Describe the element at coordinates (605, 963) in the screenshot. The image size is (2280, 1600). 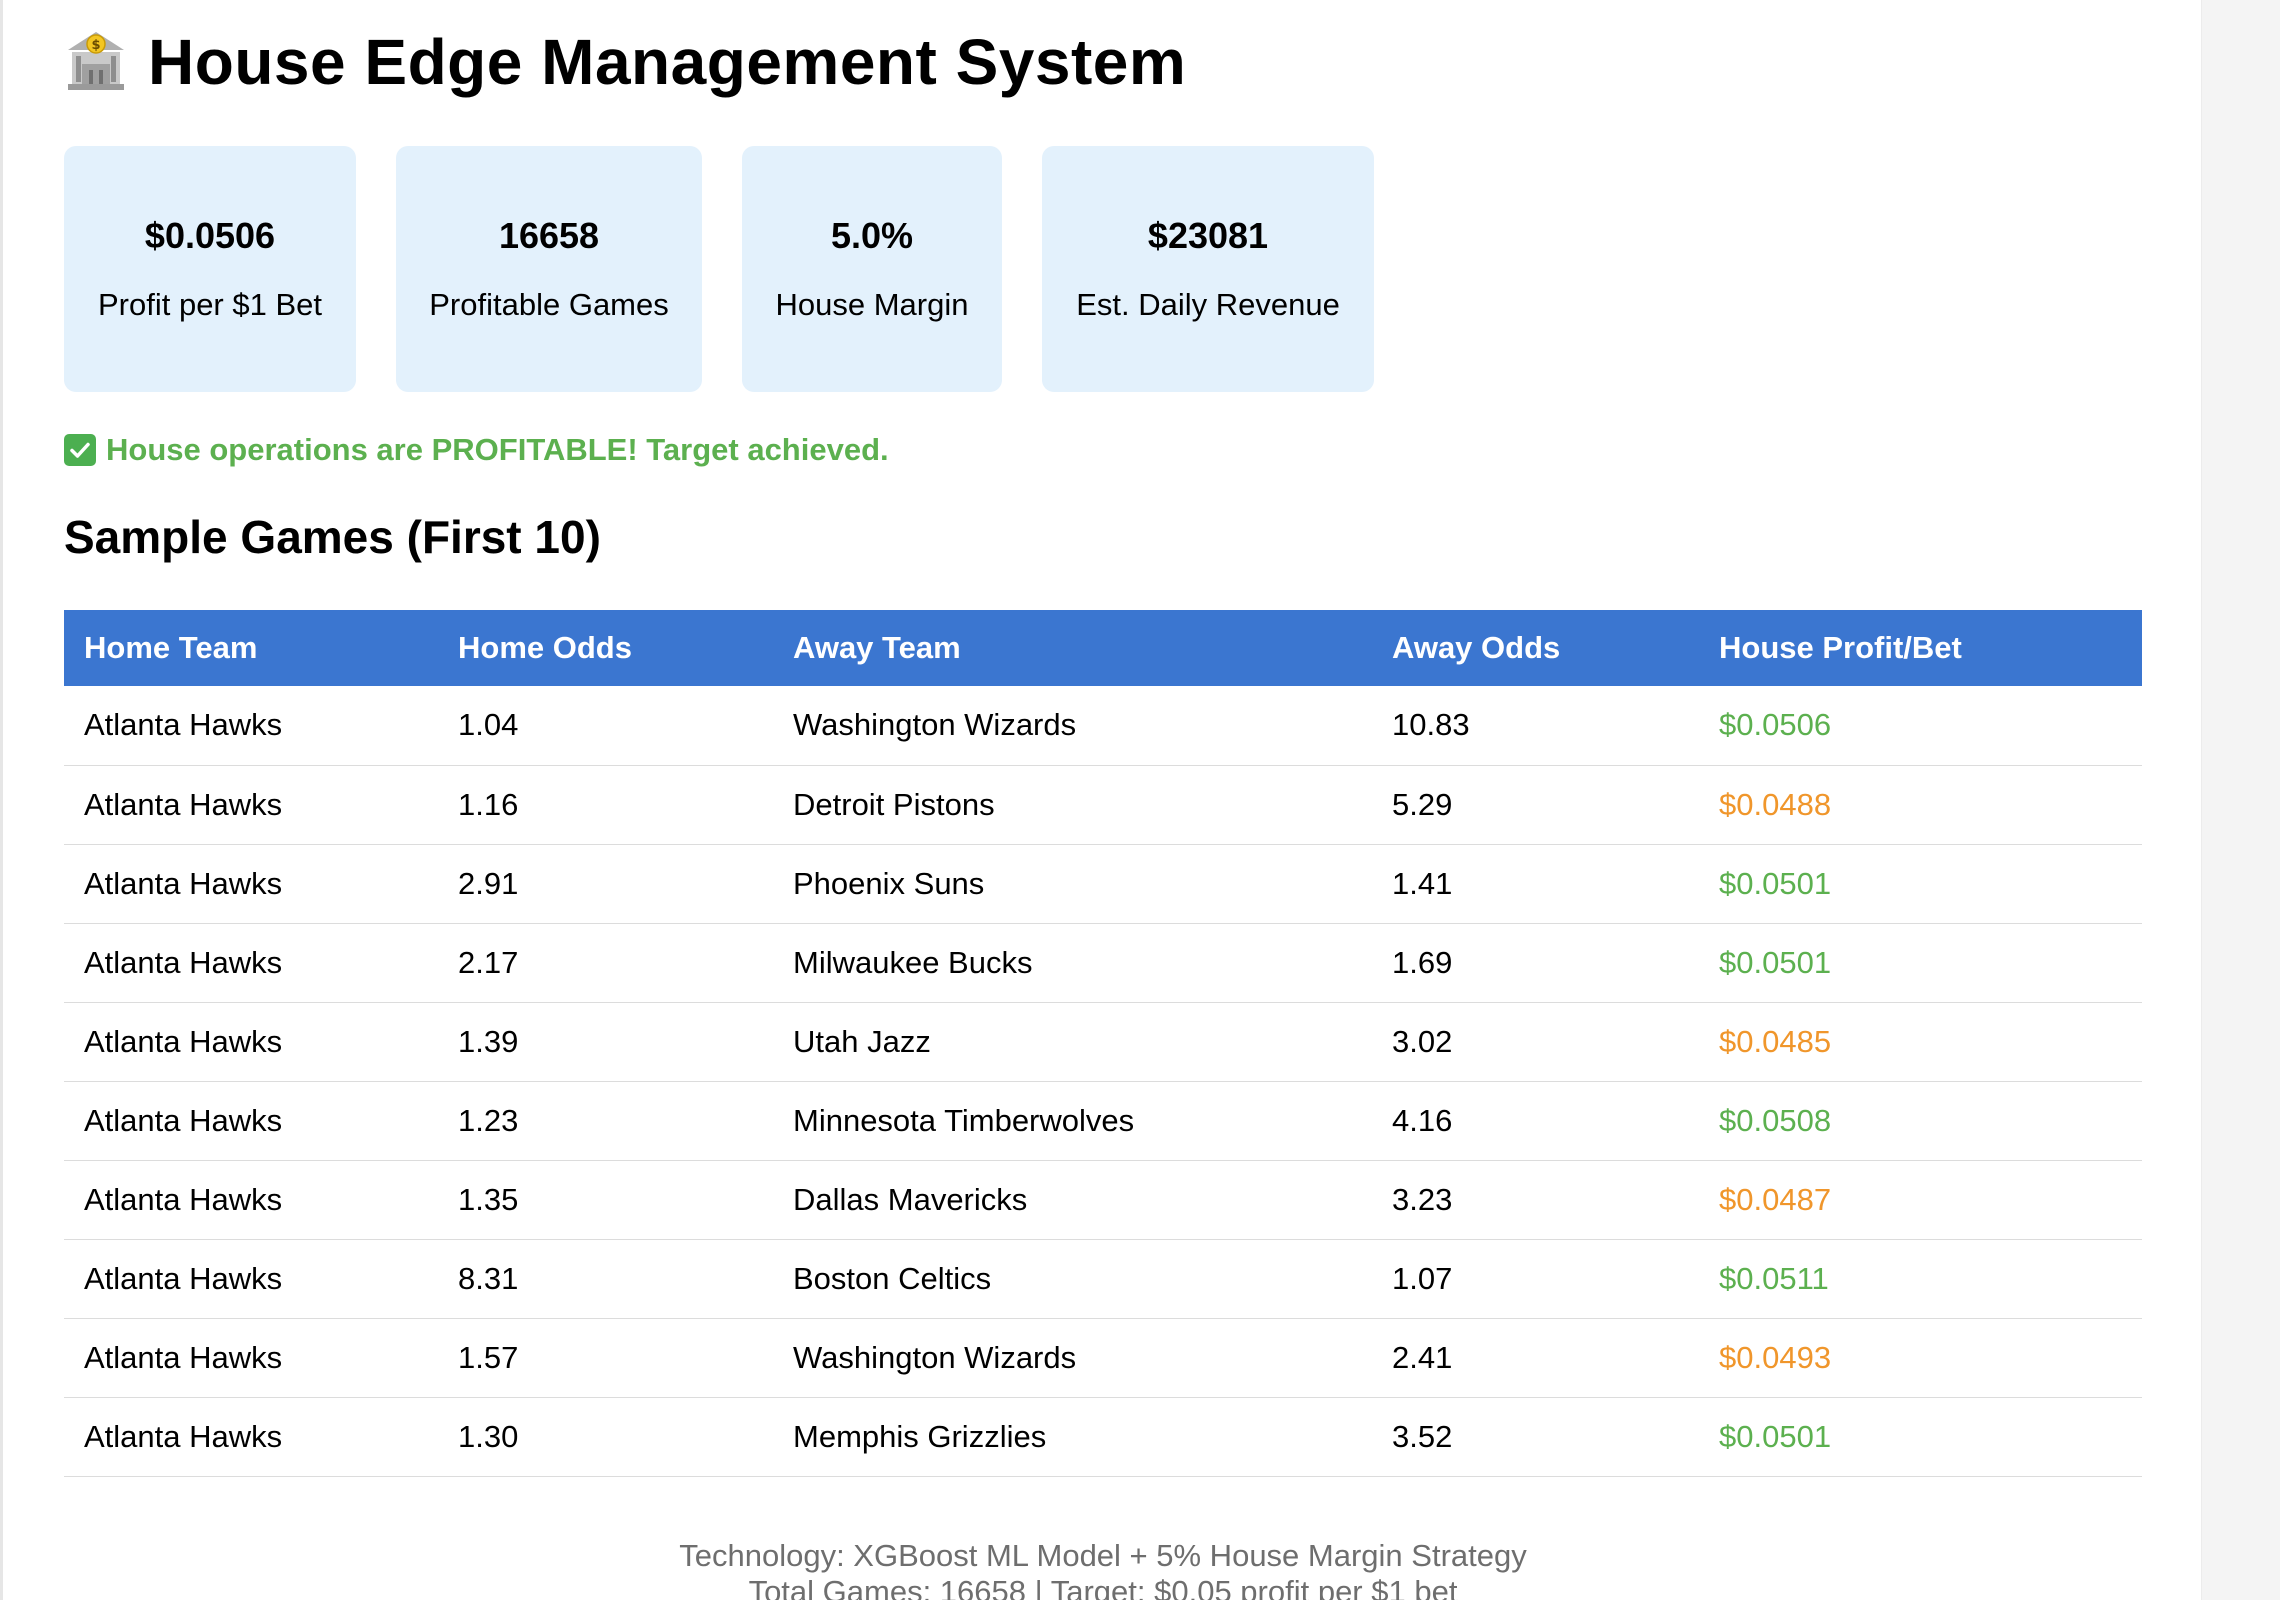
I see `cell-home-odds: 2.17` at that location.